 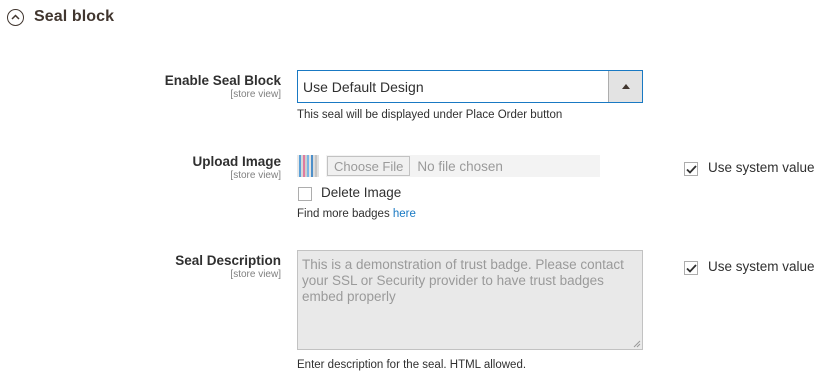 I want to click on select-arrow-button, so click(x=625, y=86).